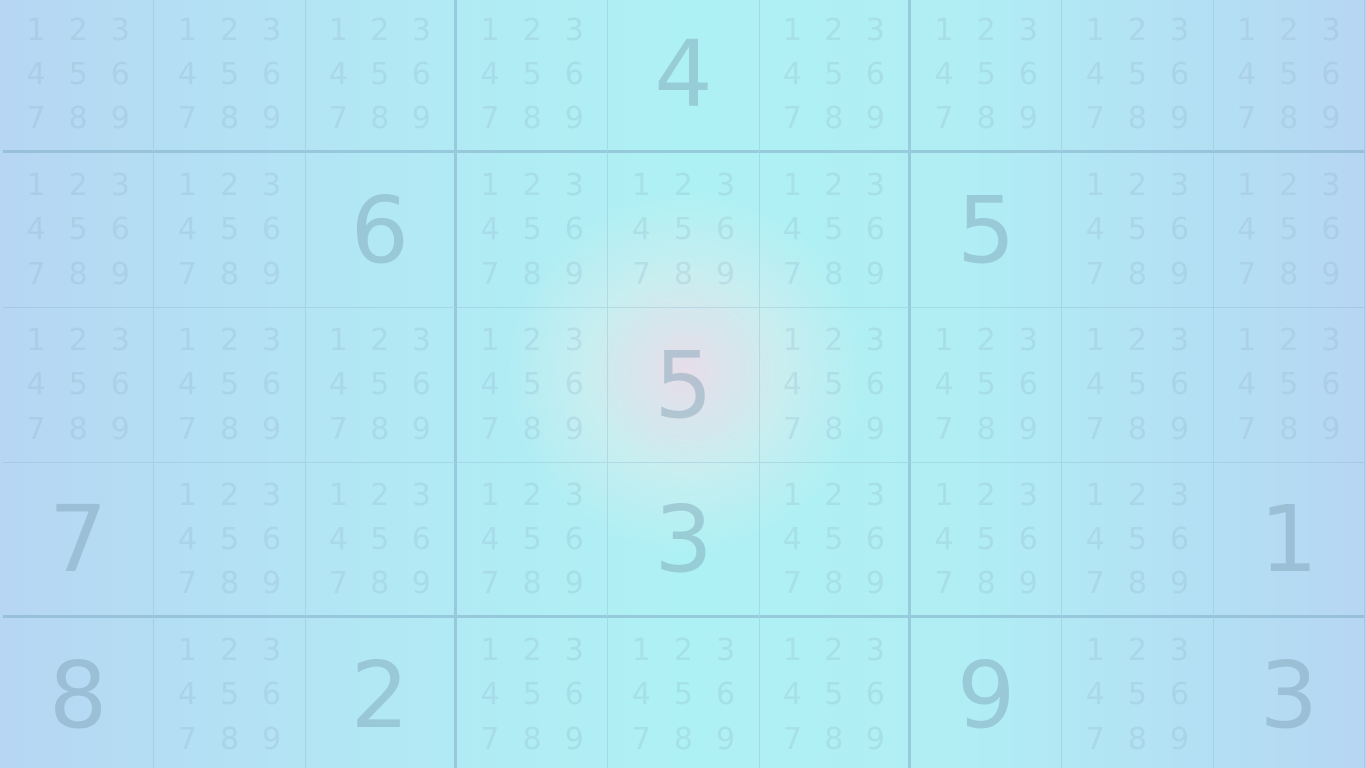 This screenshot has width=1366, height=768. What do you see at coordinates (532, 385) in the screenshot?
I see `sudoku-cell-r3c4: 123 456 789` at bounding box center [532, 385].